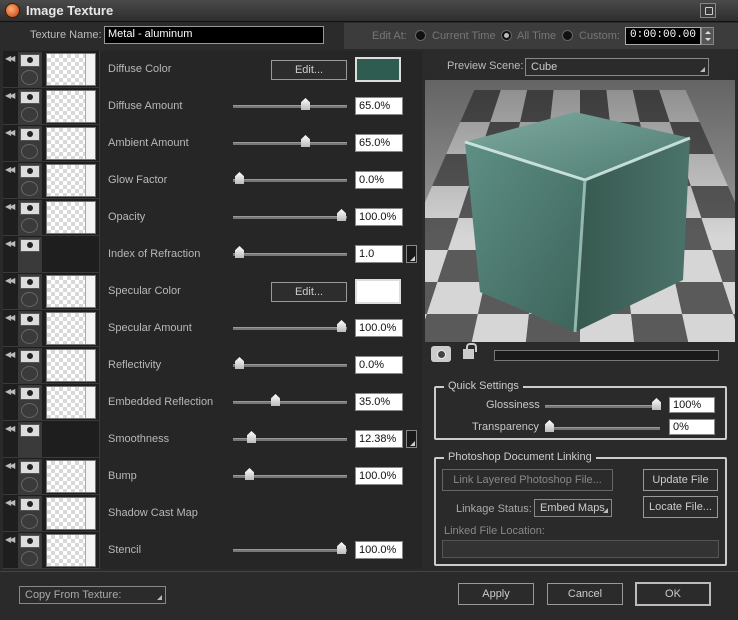 Image resolution: width=738 pixels, height=620 pixels. Describe the element at coordinates (212, 402) in the screenshot. I see `channel-row: ◀◀ Embedded Reflection 35.0%` at that location.